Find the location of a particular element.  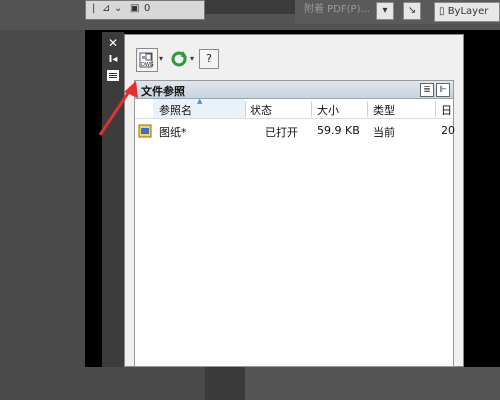

column-reference-name: 参照名 is located at coordinates (175, 110).